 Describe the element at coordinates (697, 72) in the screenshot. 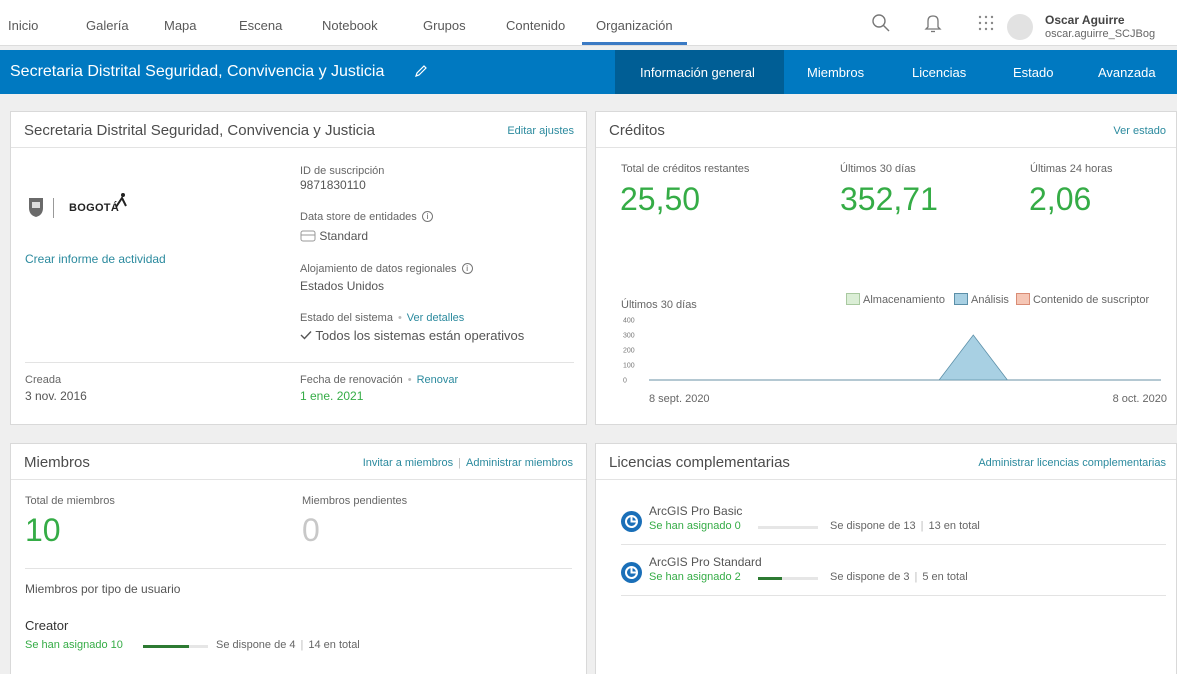

I see `tab-informacion-general: Información general` at that location.